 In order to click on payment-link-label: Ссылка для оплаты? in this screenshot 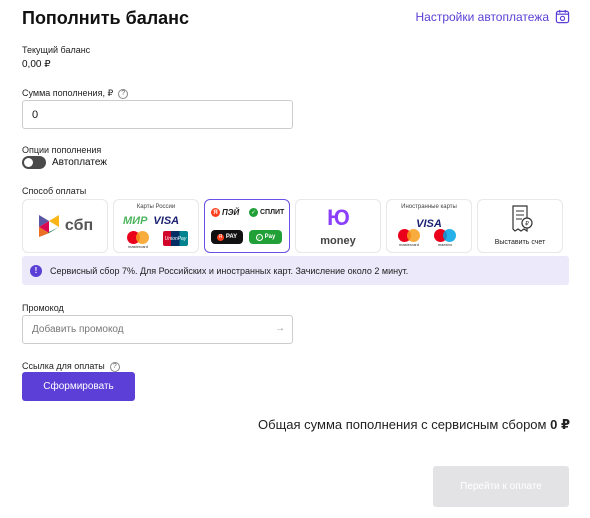, I will do `click(71, 366)`.